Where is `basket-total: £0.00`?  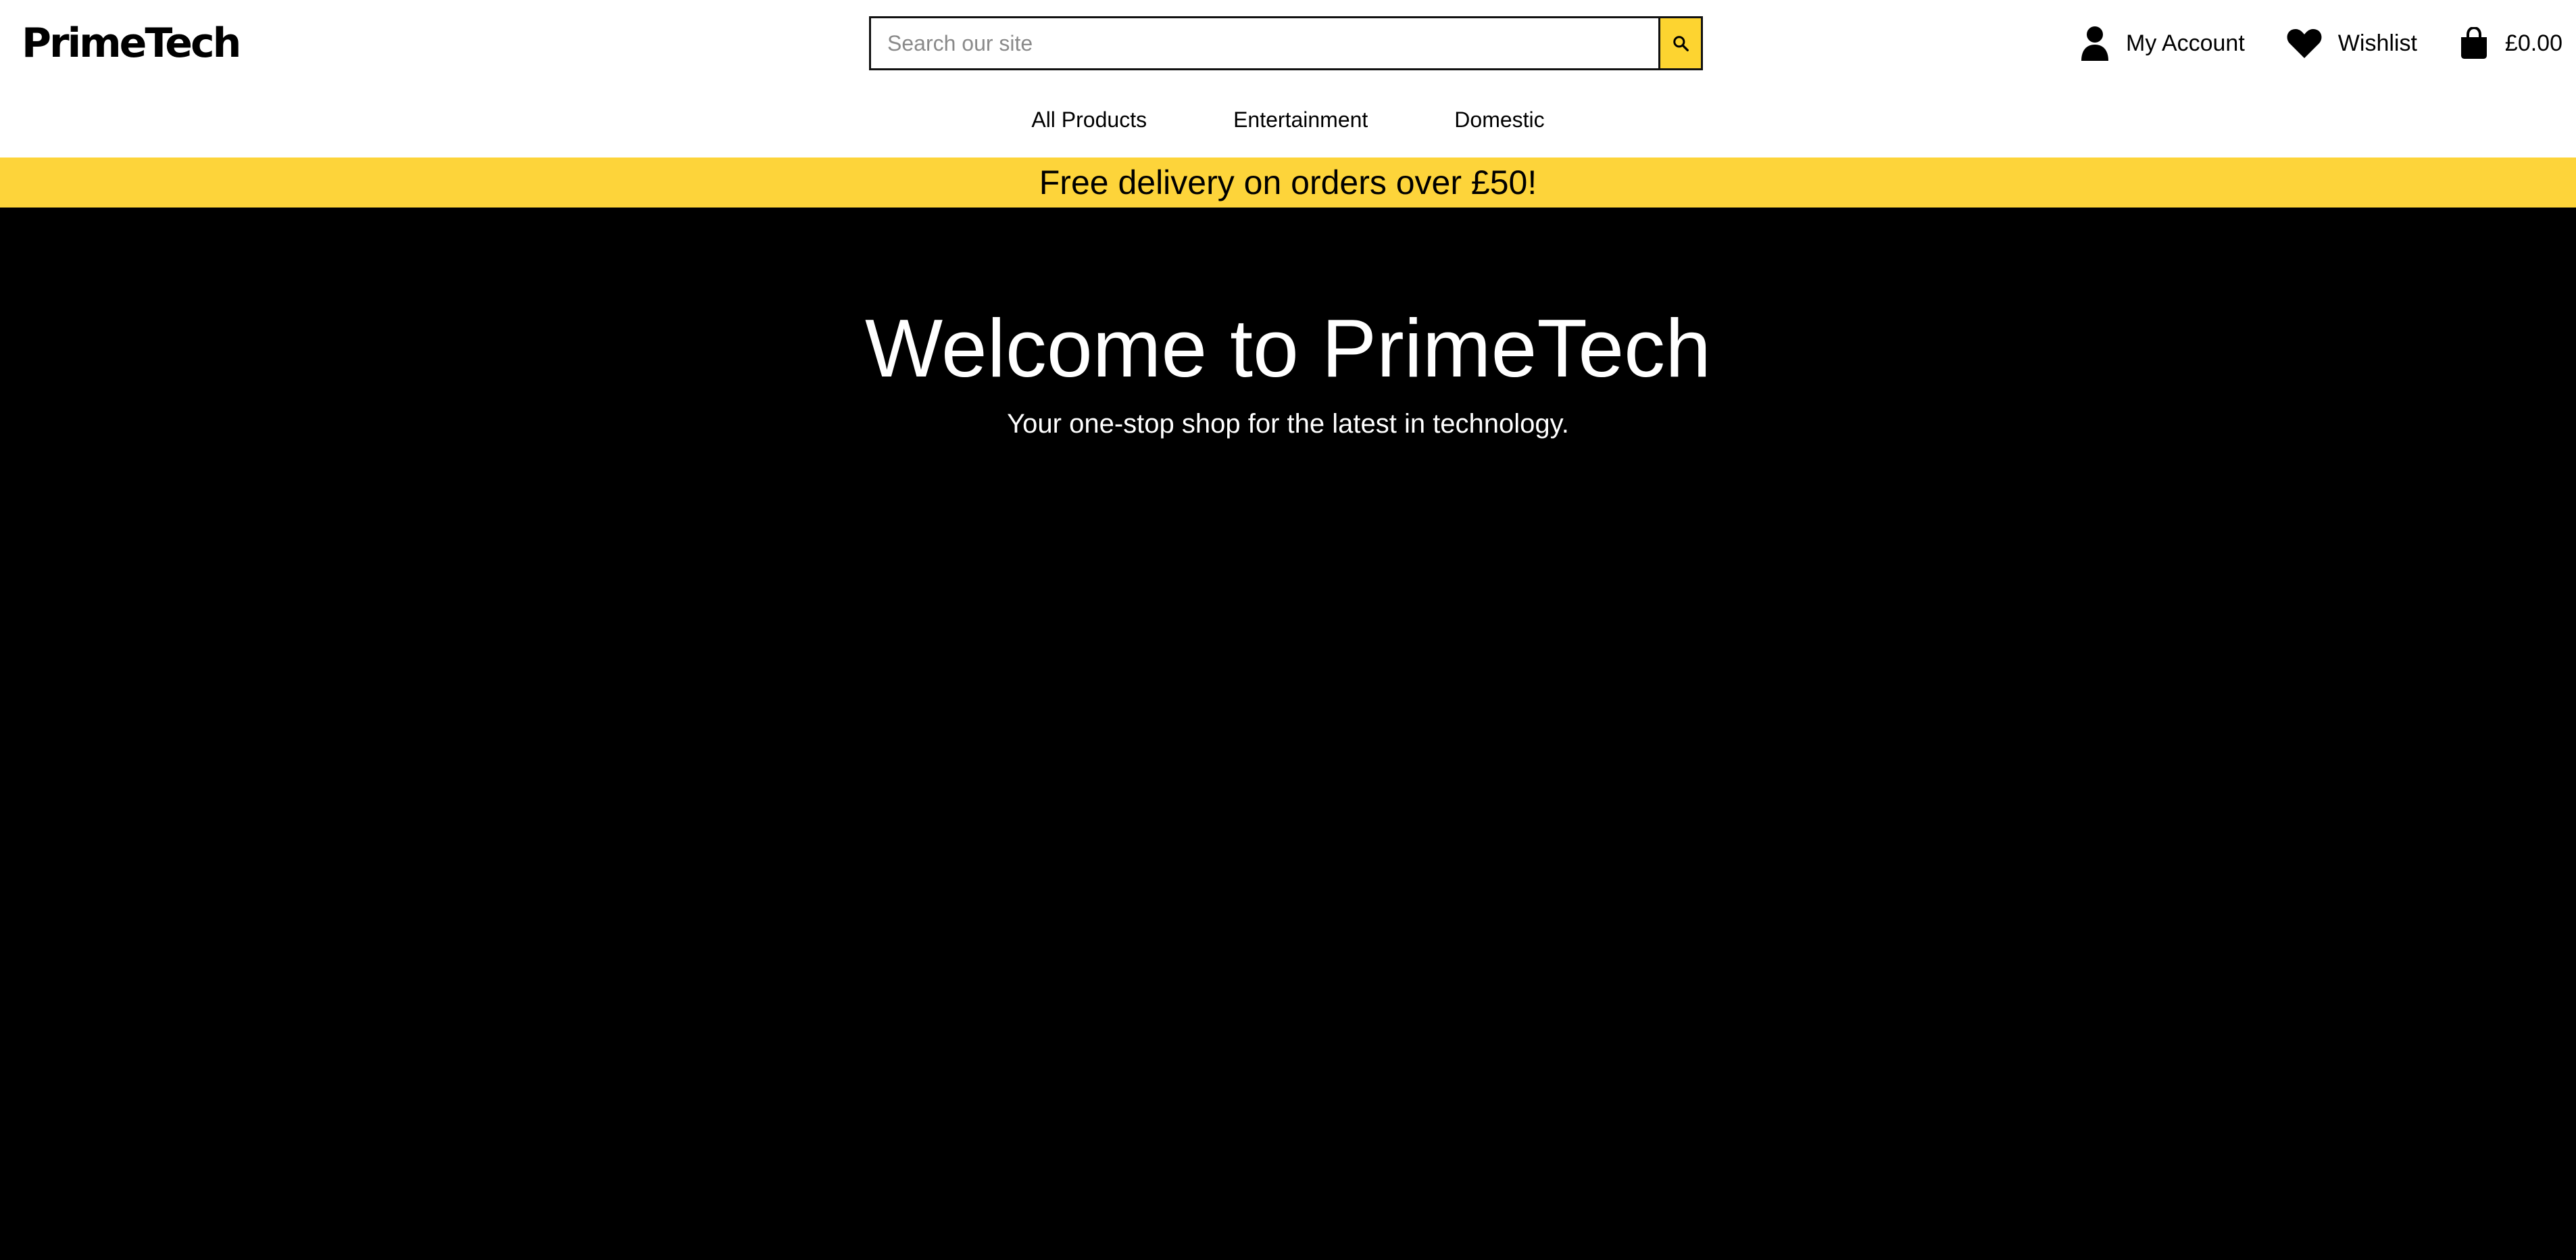
basket-total: £0.00 is located at coordinates (2533, 43).